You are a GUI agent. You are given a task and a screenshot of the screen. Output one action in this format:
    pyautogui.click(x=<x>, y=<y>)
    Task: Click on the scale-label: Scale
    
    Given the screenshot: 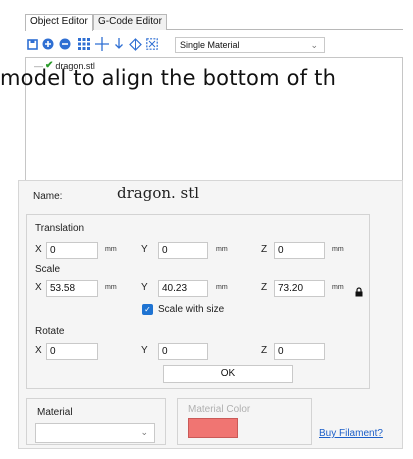 What is the action you would take?
    pyautogui.click(x=48, y=269)
    